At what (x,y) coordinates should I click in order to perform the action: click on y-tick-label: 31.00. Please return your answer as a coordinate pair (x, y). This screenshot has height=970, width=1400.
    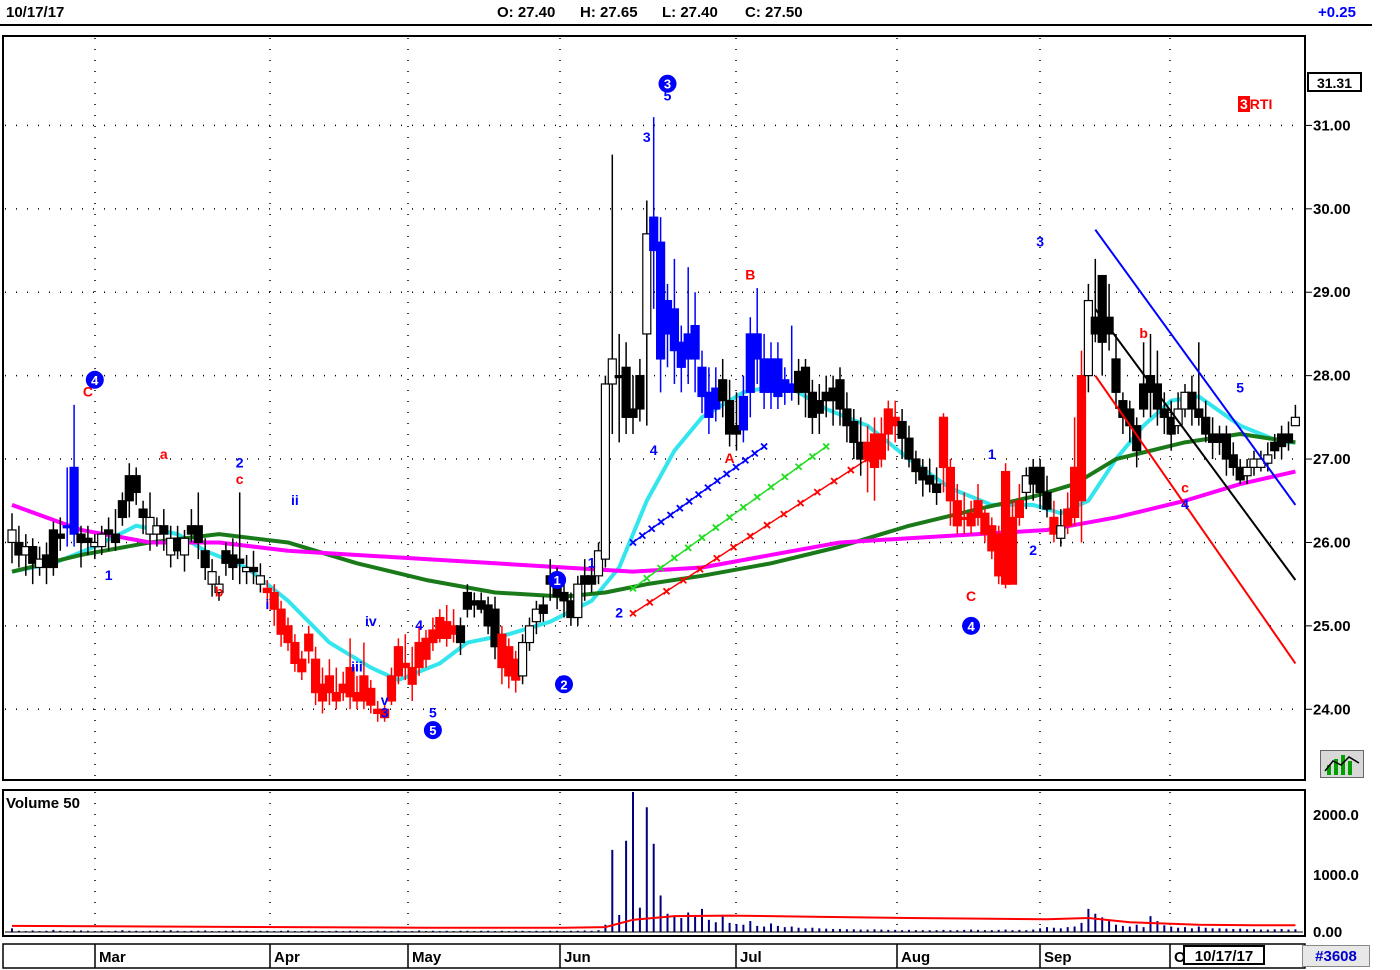
    Looking at the image, I should click on (1332, 125).